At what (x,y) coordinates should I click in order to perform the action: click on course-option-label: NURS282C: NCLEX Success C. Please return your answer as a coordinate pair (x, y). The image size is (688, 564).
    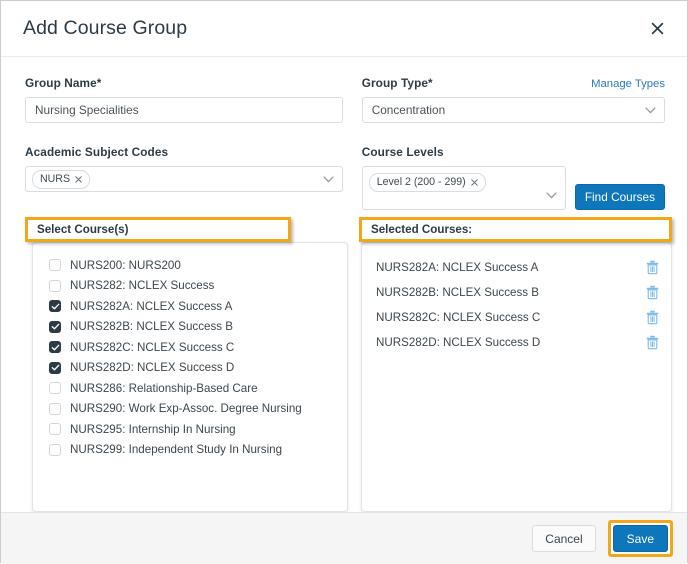
    Looking at the image, I should click on (152, 347).